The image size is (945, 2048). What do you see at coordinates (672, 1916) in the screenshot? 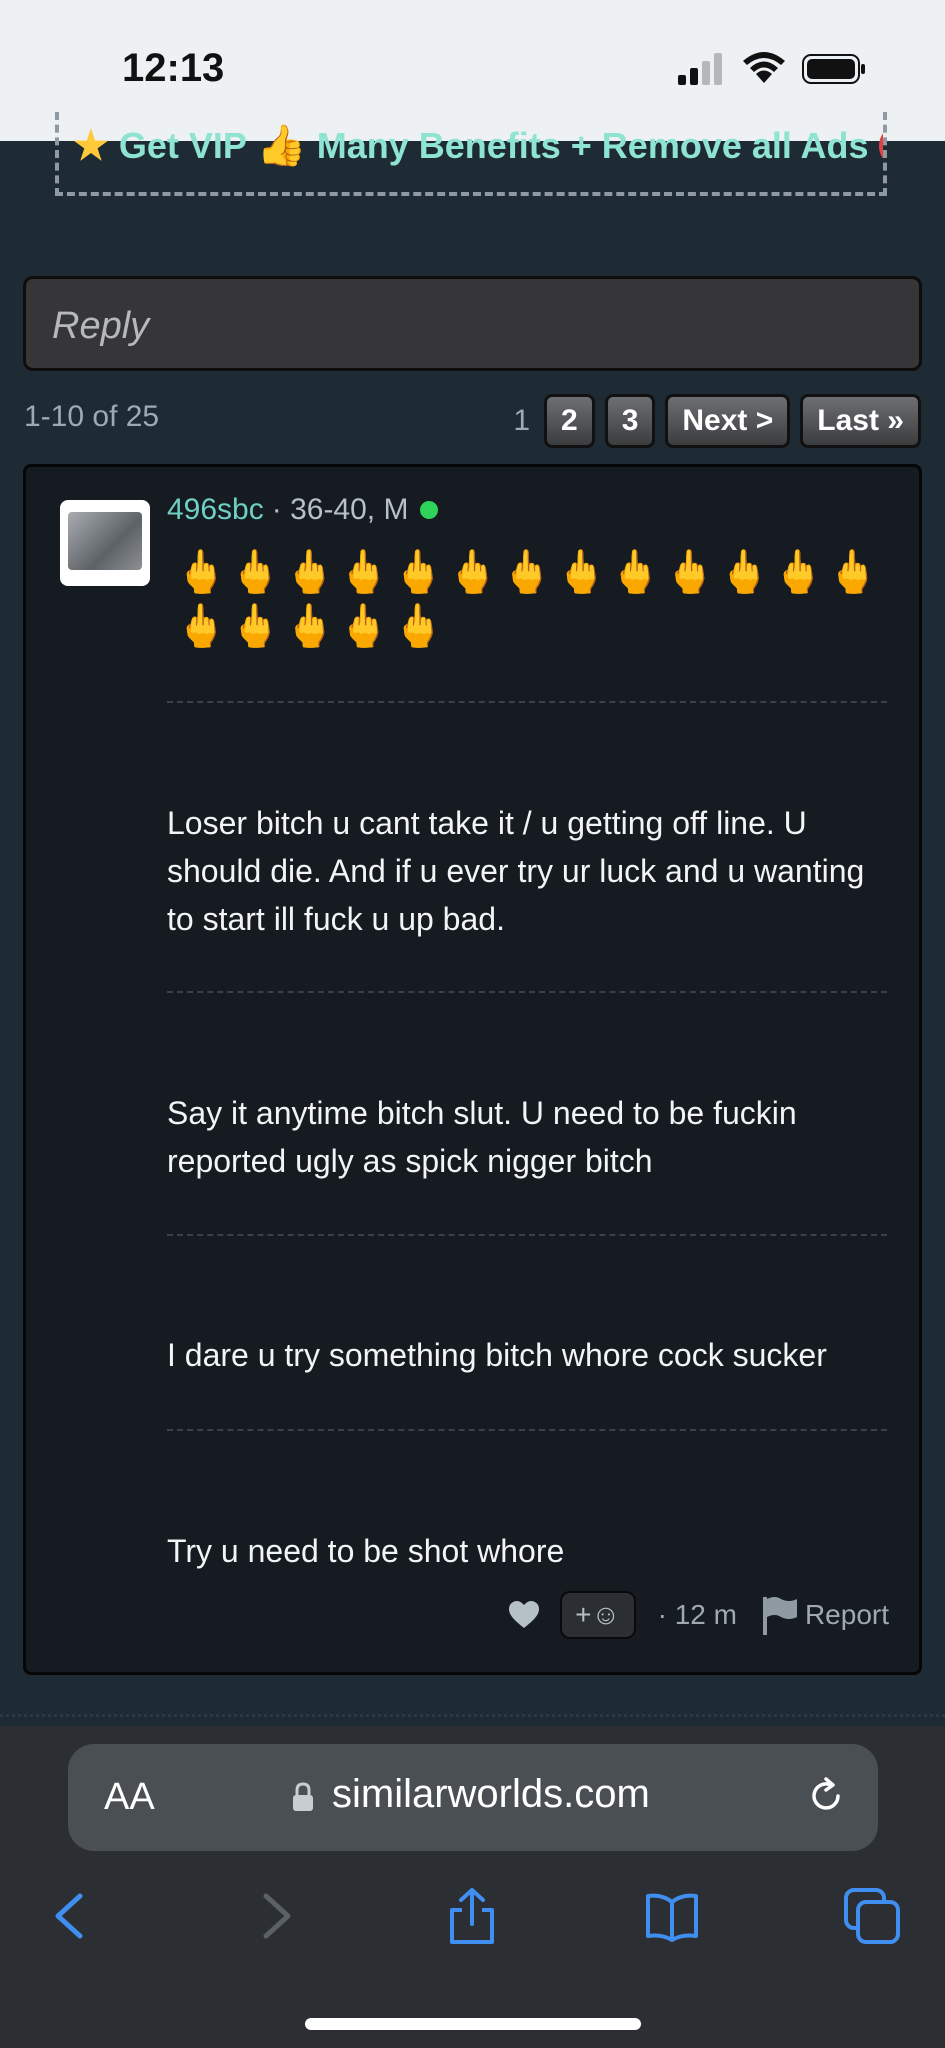
I see `bookmarks-icon` at bounding box center [672, 1916].